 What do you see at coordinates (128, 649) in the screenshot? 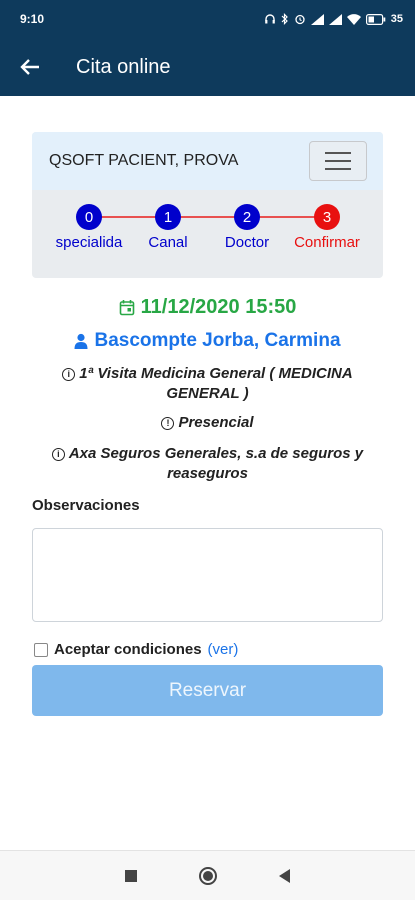
I see `accept-terms-label: Aceptar condiciones` at bounding box center [128, 649].